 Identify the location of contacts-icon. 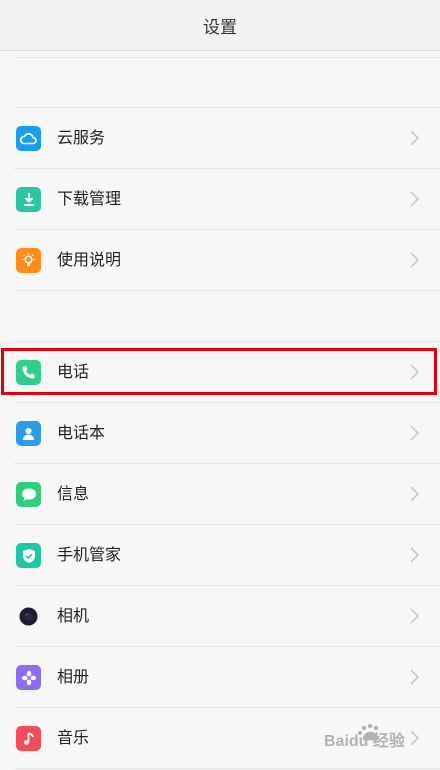
(28, 433).